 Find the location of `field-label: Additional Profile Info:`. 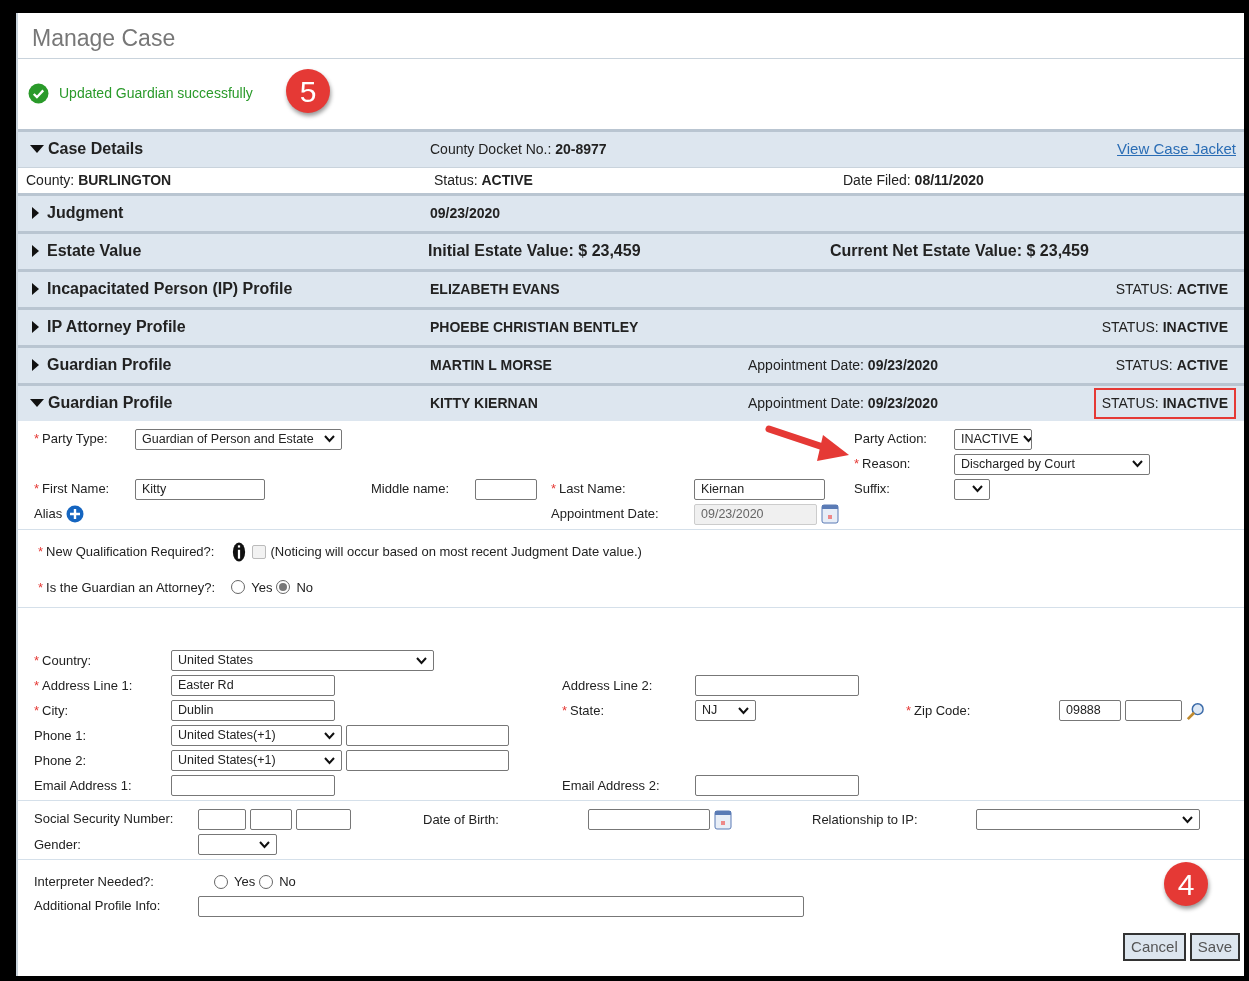

field-label: Additional Profile Info: is located at coordinates (98, 906).